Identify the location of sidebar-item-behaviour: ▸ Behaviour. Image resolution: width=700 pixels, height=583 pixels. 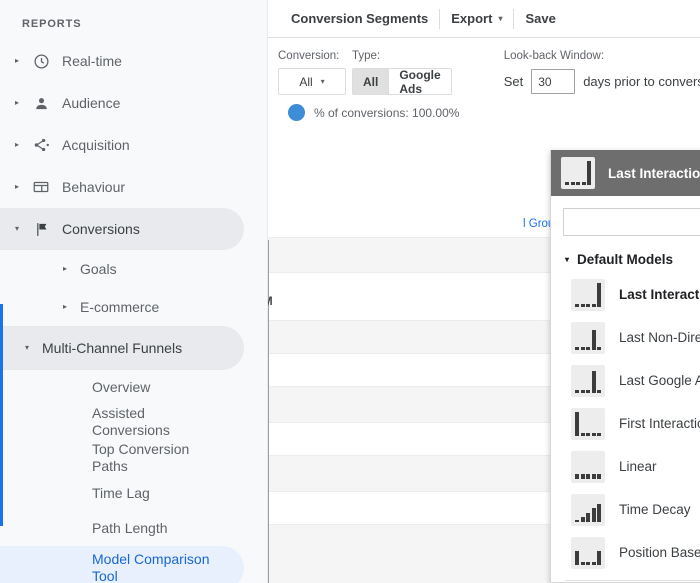
(133, 187).